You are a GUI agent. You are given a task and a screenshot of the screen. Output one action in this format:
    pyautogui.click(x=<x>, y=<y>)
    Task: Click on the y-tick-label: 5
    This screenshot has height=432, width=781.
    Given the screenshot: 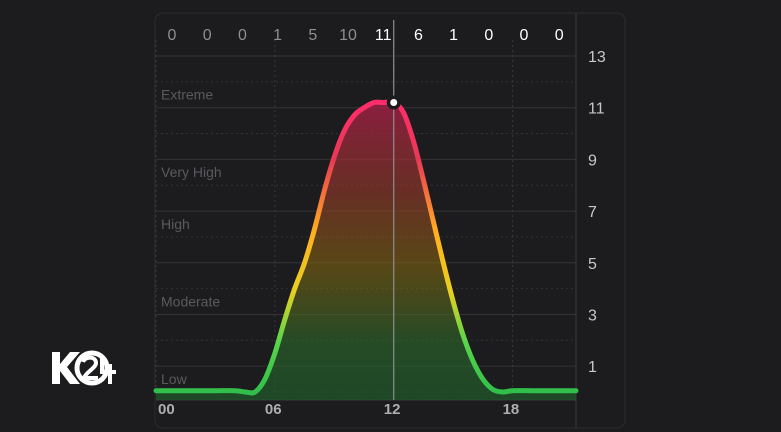 What is the action you would take?
    pyautogui.click(x=592, y=264)
    